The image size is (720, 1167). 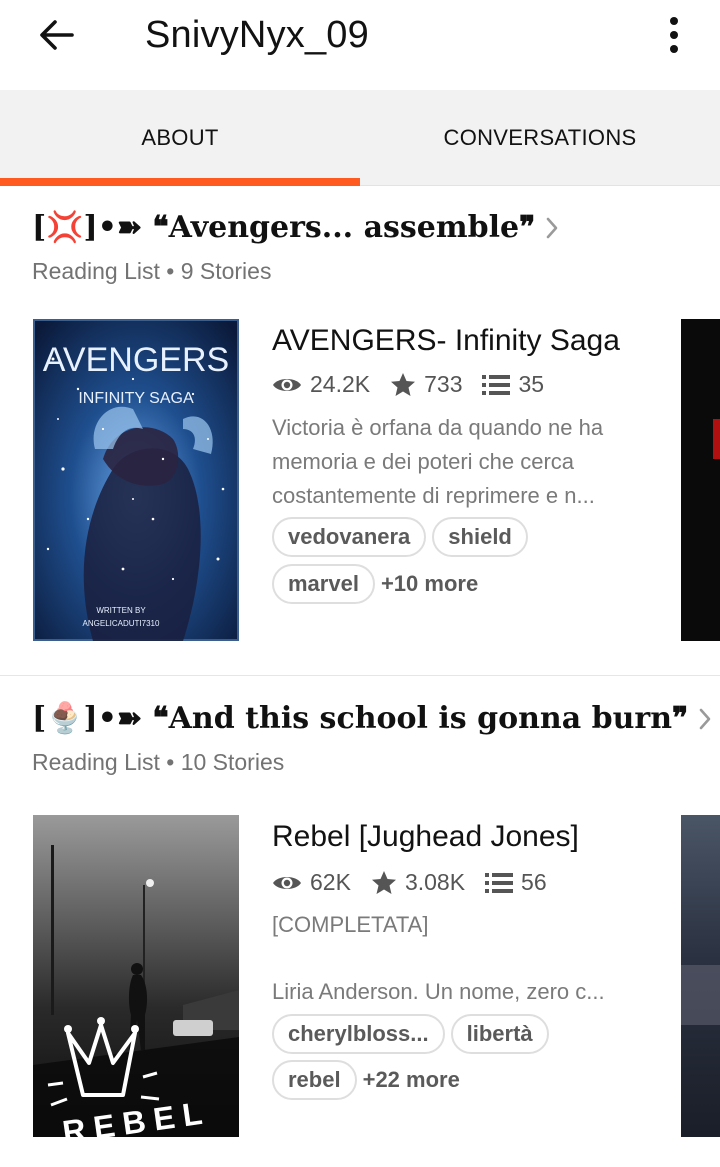 What do you see at coordinates (443, 384) in the screenshot?
I see `votes-count: 733` at bounding box center [443, 384].